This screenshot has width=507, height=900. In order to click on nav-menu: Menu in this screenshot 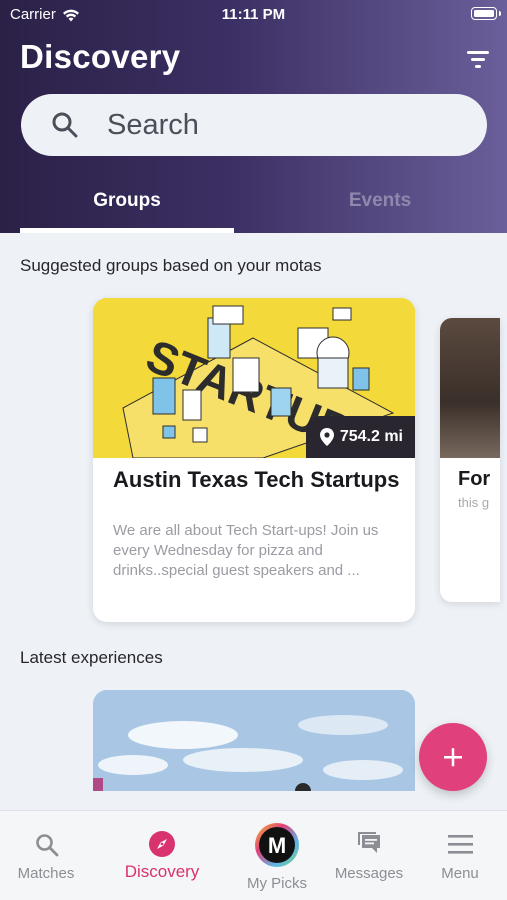, I will do `click(460, 855)`.